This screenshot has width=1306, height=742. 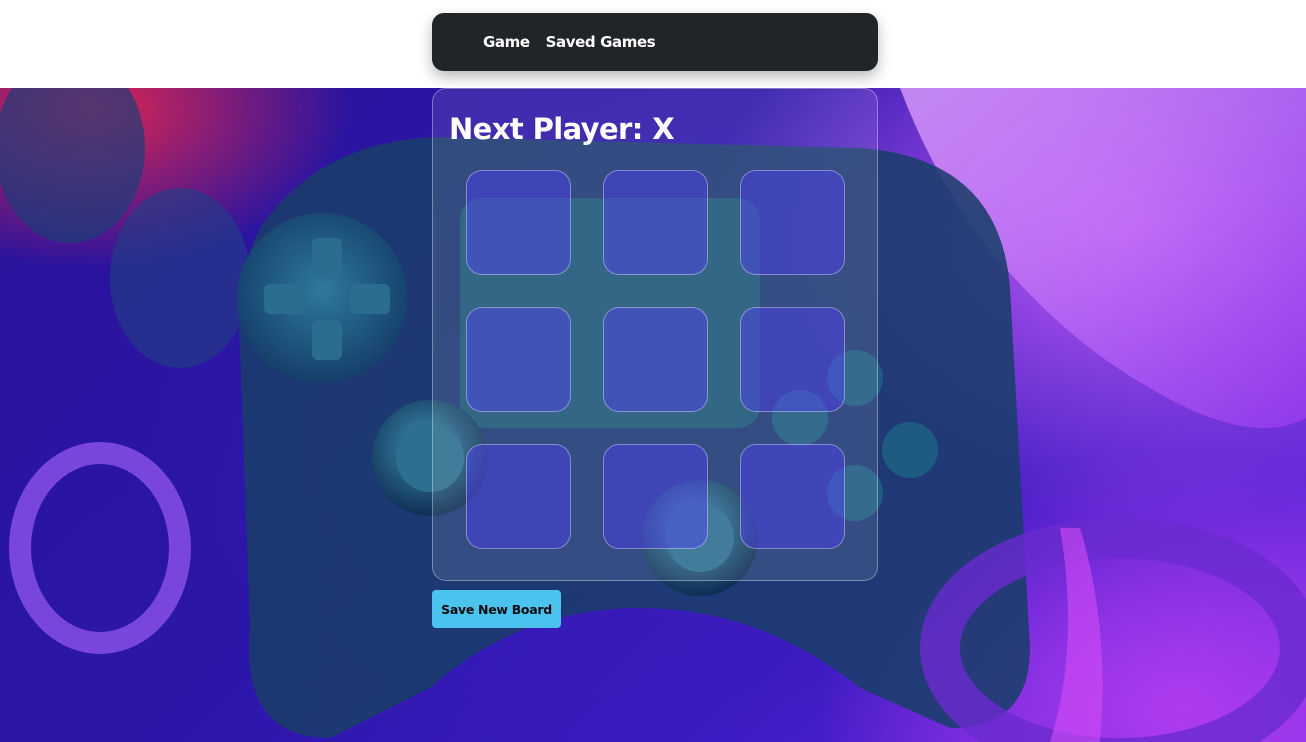 I want to click on save-new-board-button: Save New Board, so click(x=496, y=609).